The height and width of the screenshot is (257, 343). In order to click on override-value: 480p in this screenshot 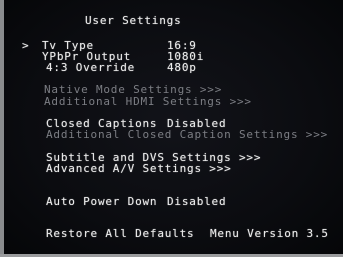, I will do `click(182, 67)`.